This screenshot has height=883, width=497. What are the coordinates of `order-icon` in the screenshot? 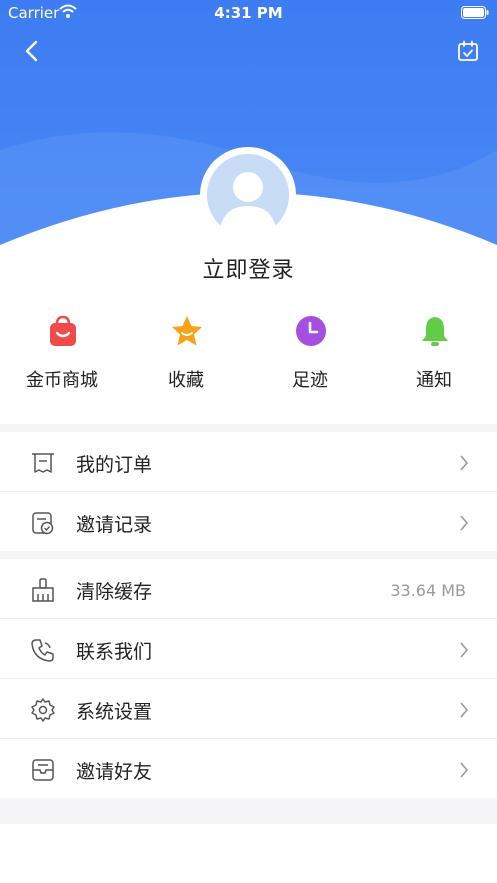 It's located at (43, 463).